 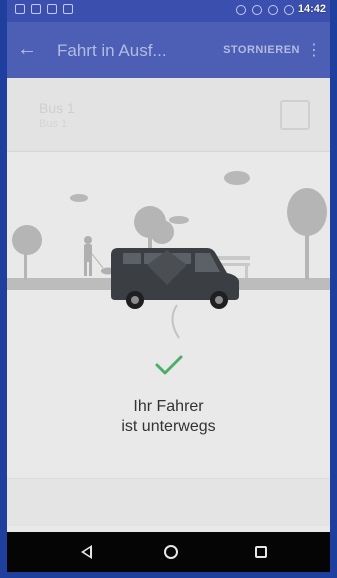 I want to click on bench, so click(x=246, y=272).